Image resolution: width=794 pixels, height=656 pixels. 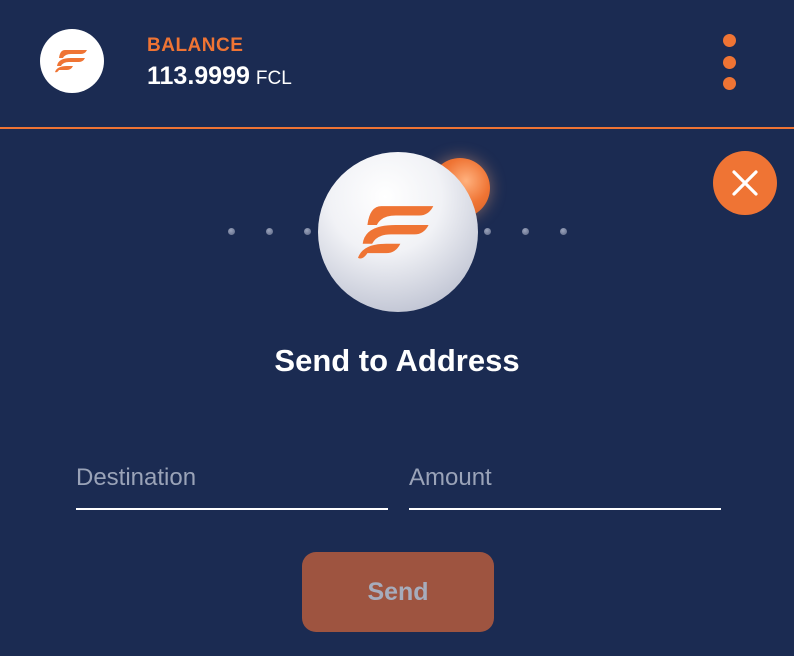 What do you see at coordinates (195, 45) in the screenshot?
I see `balance-label: BALANCE` at bounding box center [195, 45].